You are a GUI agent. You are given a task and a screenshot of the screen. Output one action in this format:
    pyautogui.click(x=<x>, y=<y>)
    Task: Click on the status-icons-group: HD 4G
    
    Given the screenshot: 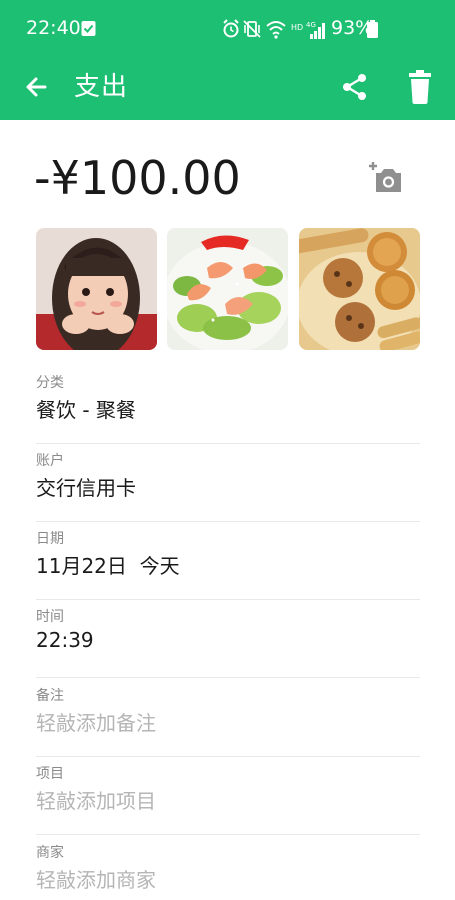 What is the action you would take?
    pyautogui.click(x=274, y=29)
    